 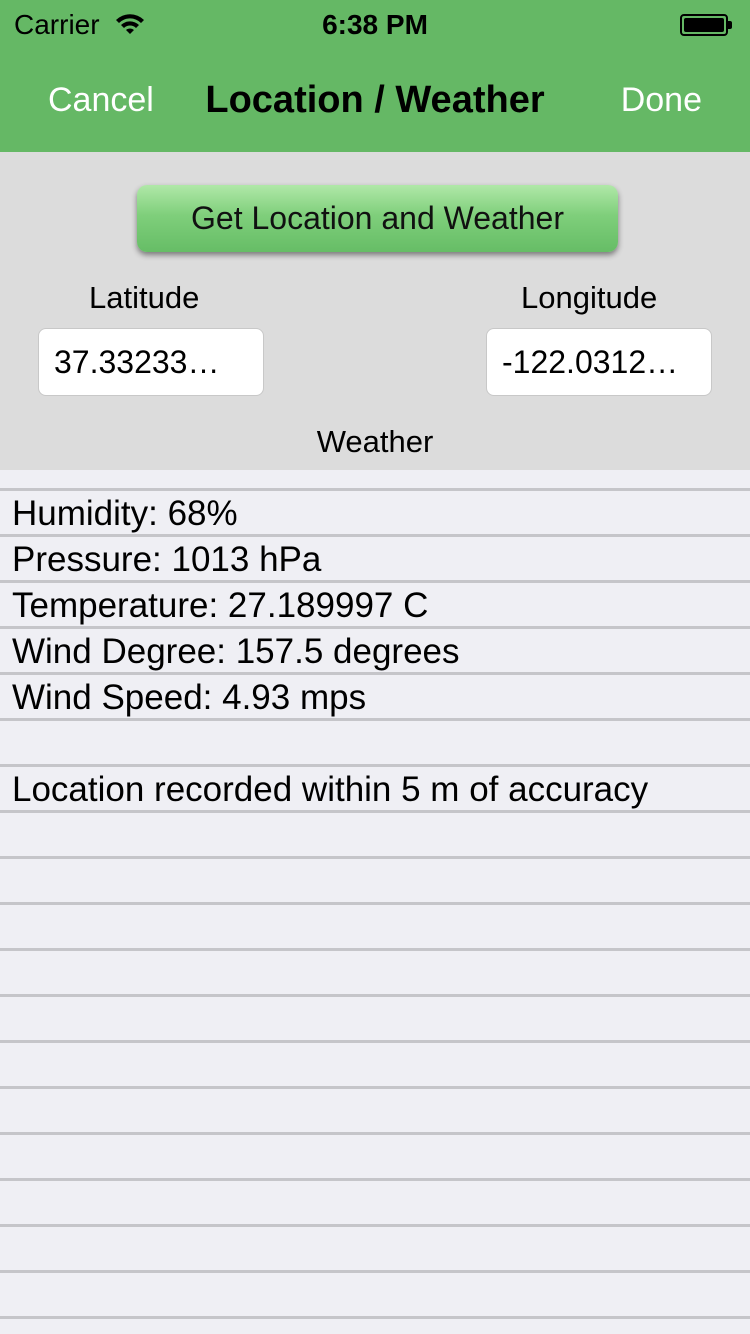 I want to click on status-bar: Carrier 6:38 PM, so click(x=375, y=25).